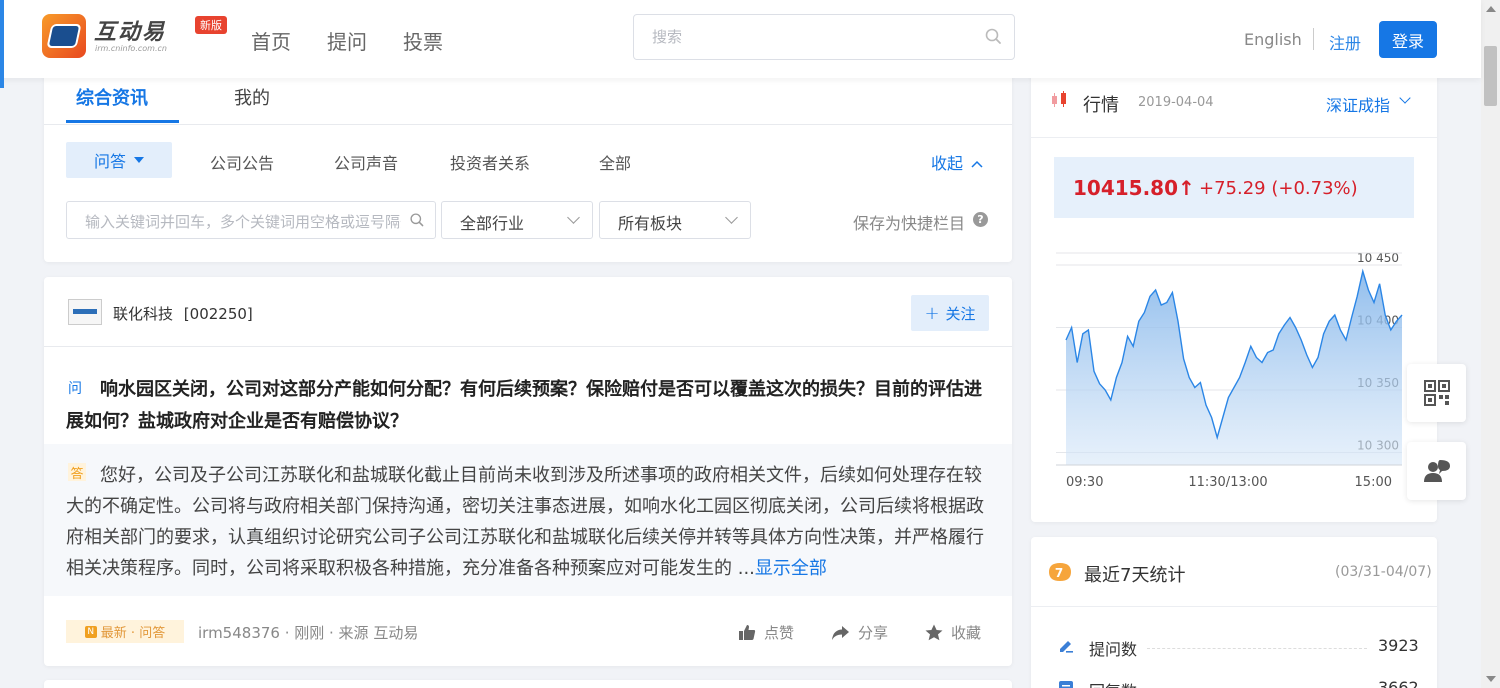  What do you see at coordinates (947, 163) in the screenshot?
I see `collapse-label: 收起` at bounding box center [947, 163].